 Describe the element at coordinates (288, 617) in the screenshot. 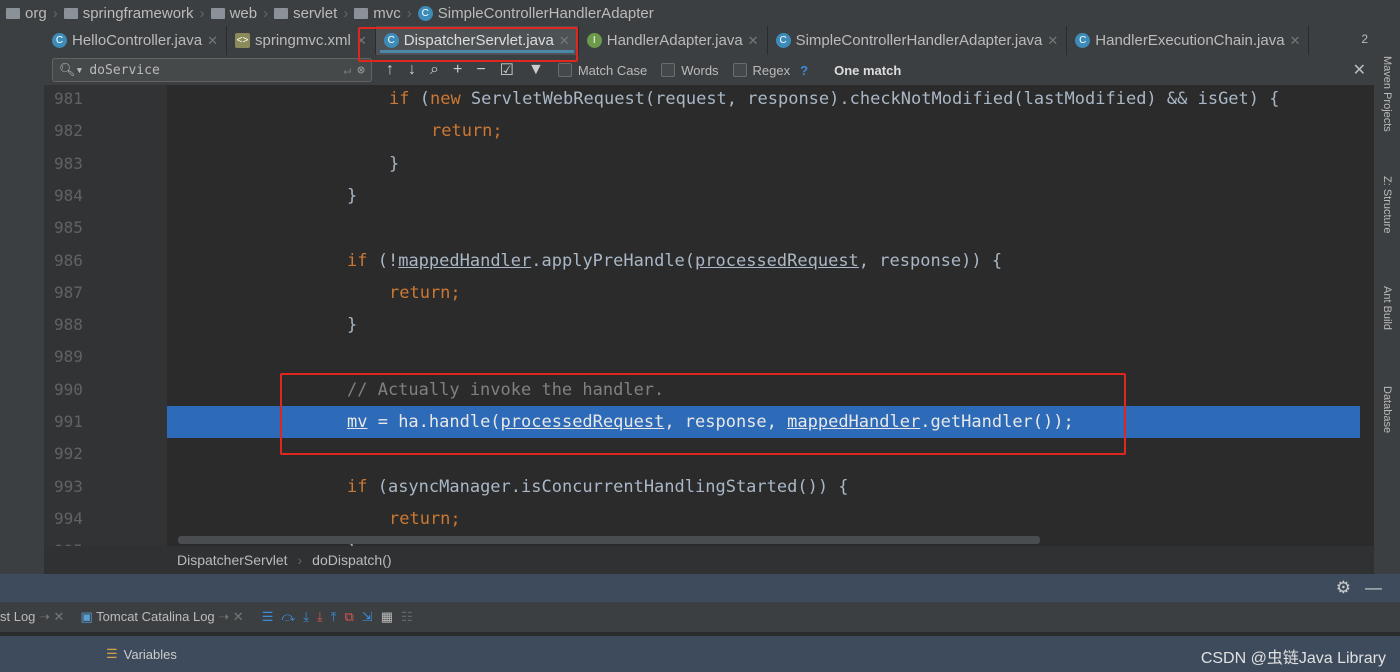

I see `step-over-icon: ⤼` at that location.